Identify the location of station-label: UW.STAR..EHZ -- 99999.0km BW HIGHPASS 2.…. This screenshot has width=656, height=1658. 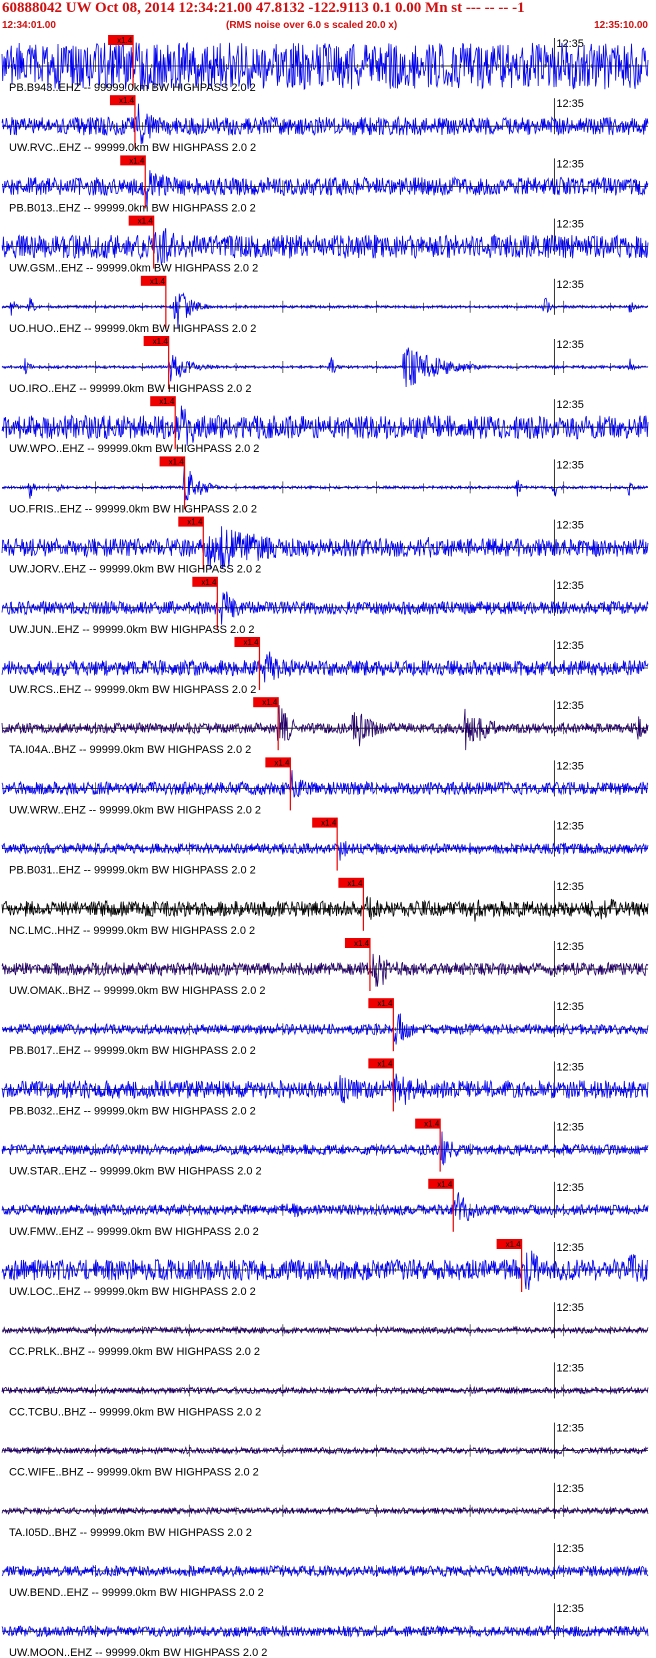
(135, 1172).